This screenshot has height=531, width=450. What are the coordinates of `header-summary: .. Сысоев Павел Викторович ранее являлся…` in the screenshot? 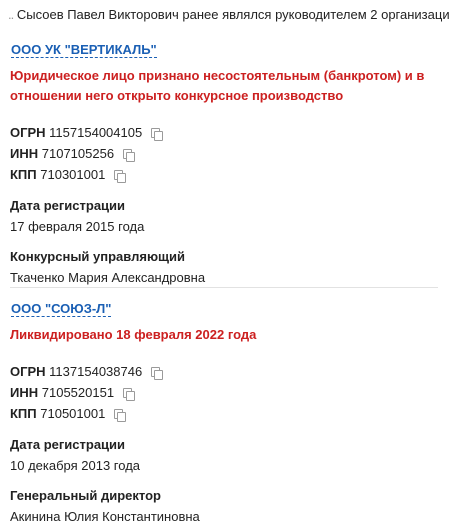 It's located at (229, 14).